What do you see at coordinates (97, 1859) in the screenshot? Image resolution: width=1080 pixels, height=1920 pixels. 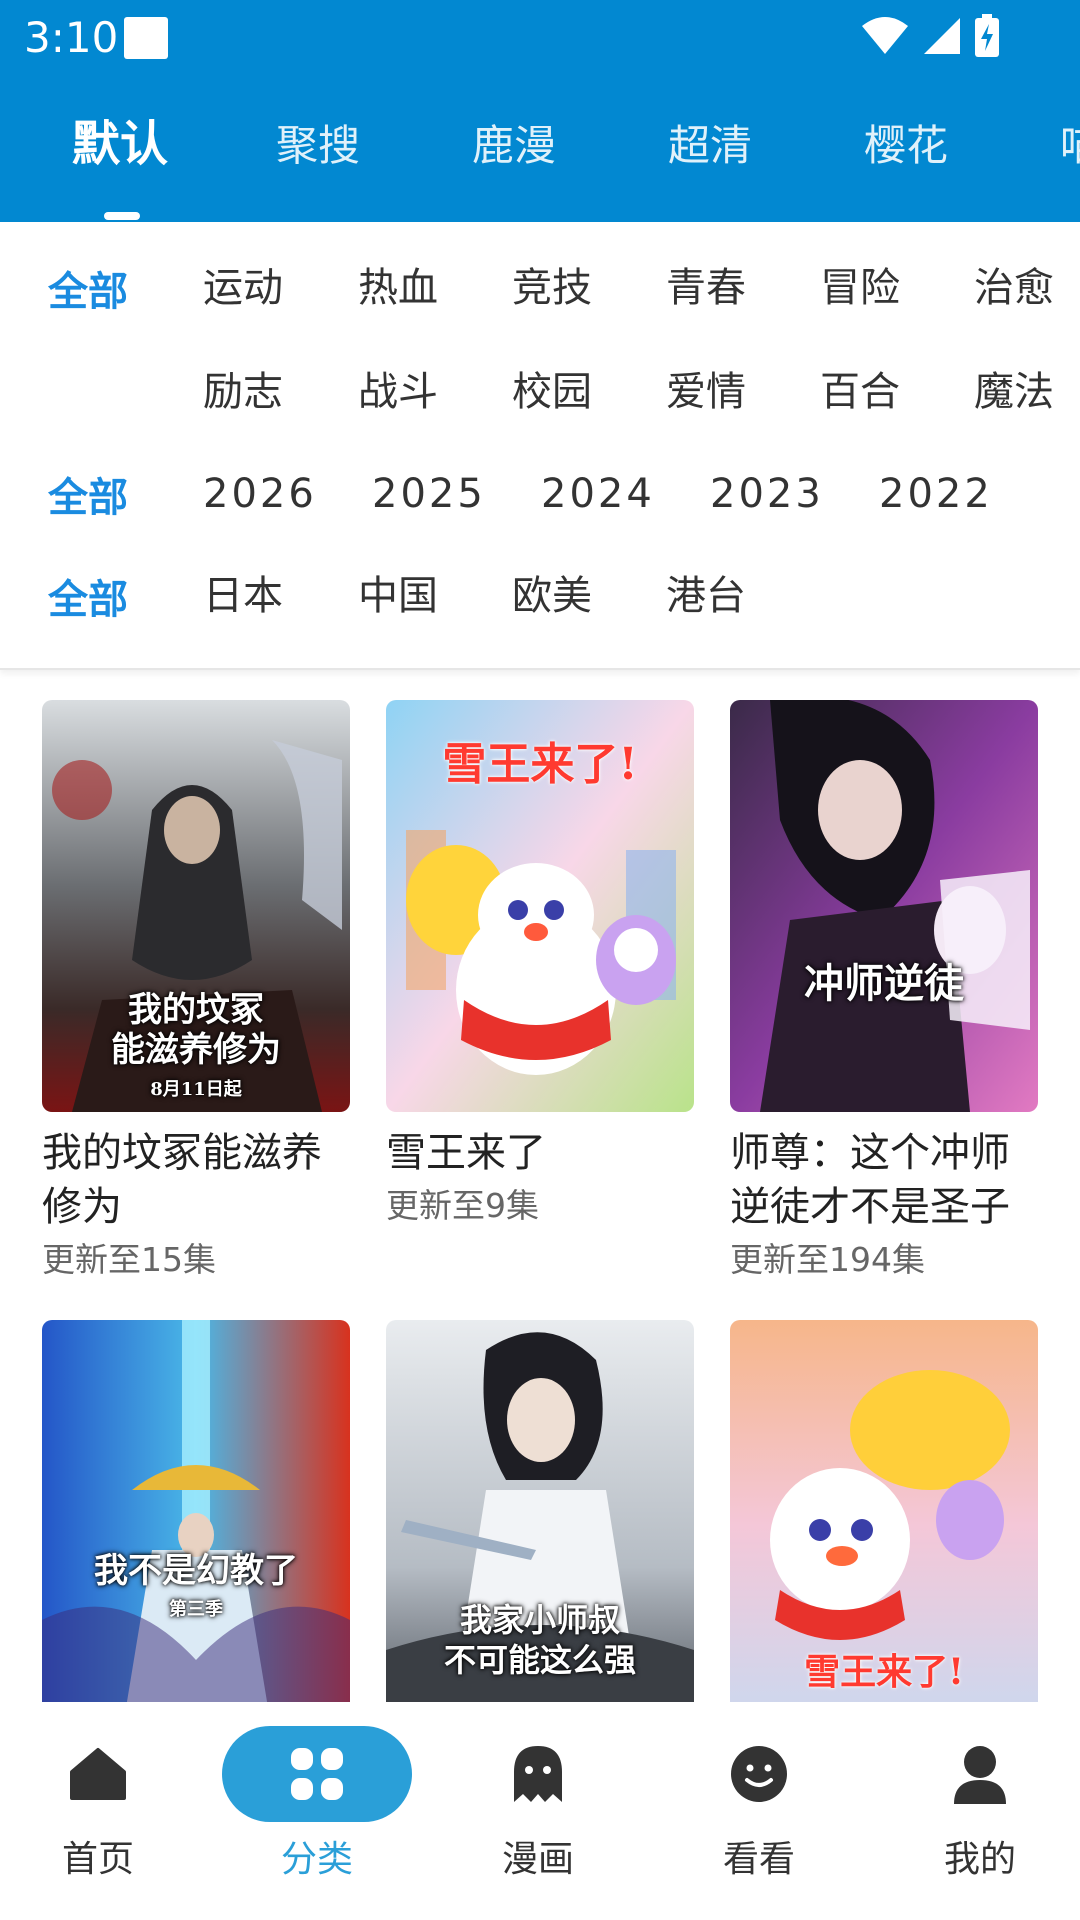 I see `nav-label: 首页` at bounding box center [97, 1859].